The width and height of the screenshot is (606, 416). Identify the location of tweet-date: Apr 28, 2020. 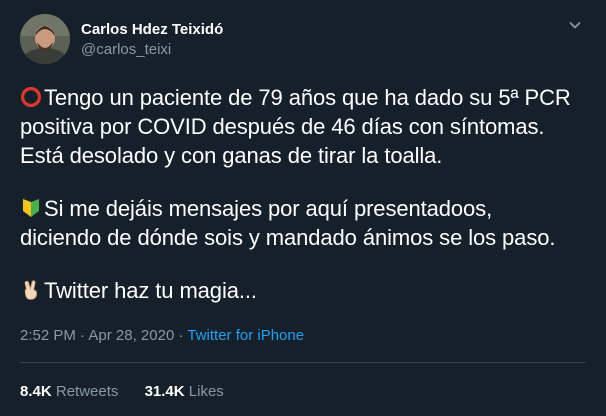
(131, 335).